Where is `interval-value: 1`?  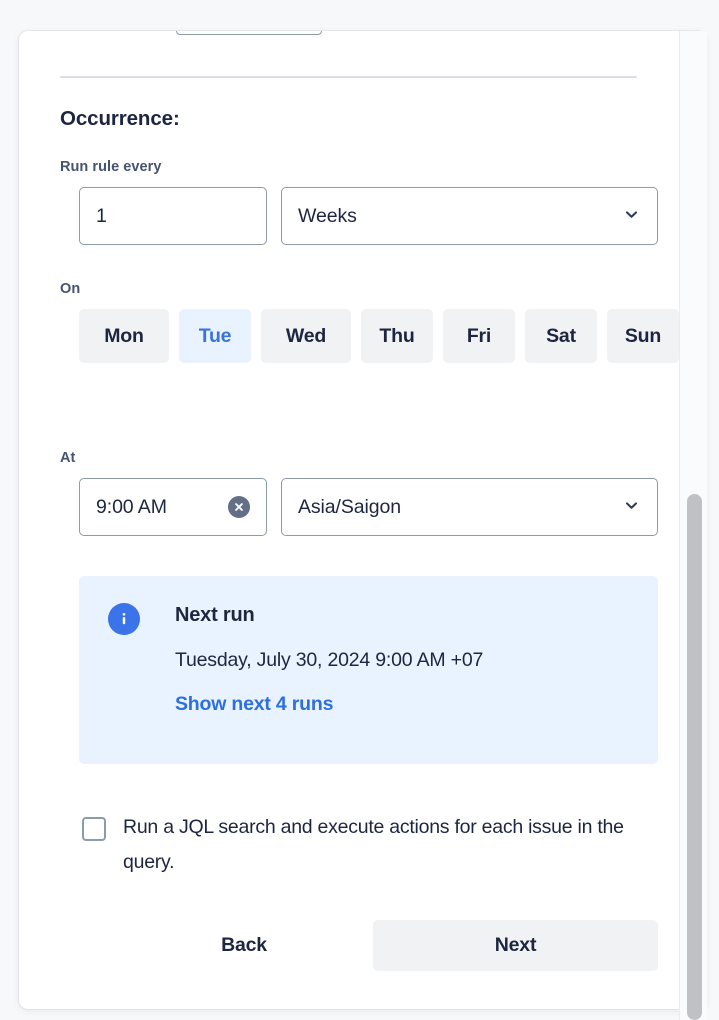
interval-value: 1 is located at coordinates (101, 215).